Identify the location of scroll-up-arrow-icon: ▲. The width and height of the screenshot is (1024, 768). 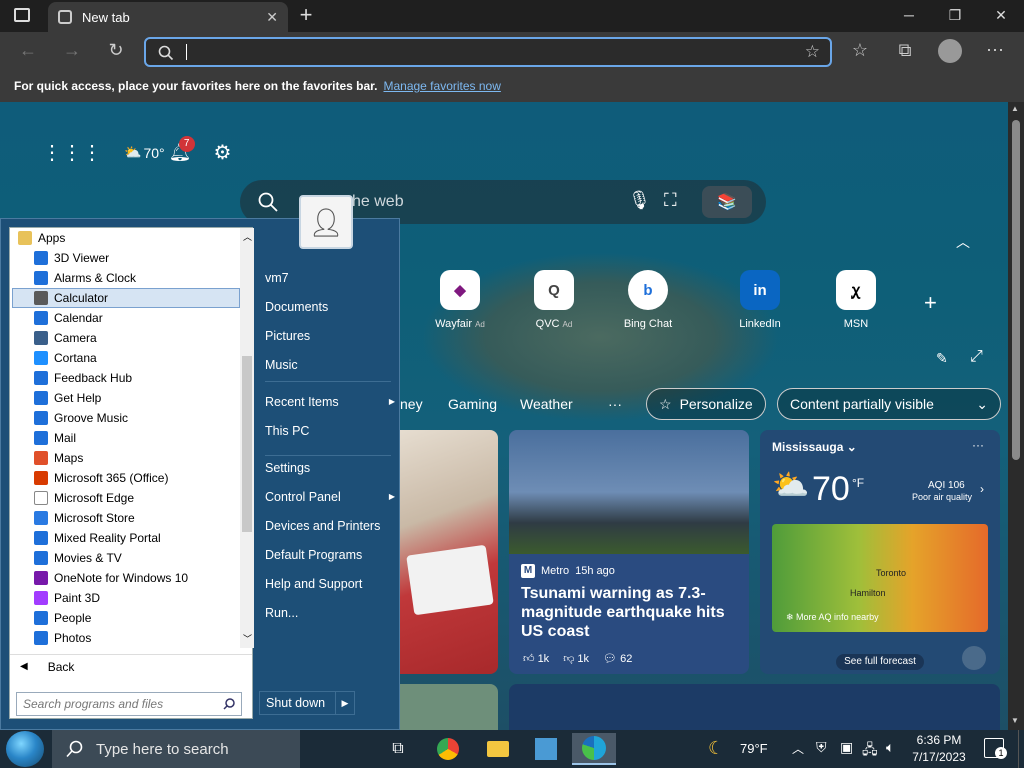
(1015, 108).